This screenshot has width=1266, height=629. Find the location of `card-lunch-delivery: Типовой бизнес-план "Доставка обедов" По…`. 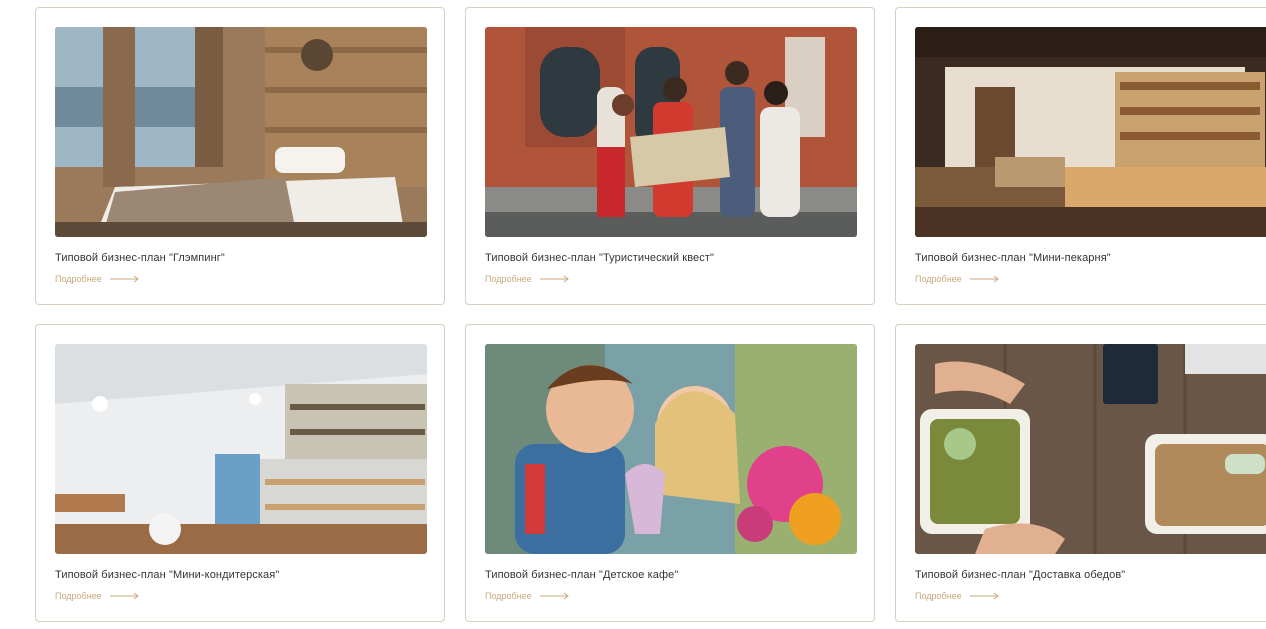

card-lunch-delivery: Типовой бизнес-план "Доставка обедов" По… is located at coordinates (1080, 473).